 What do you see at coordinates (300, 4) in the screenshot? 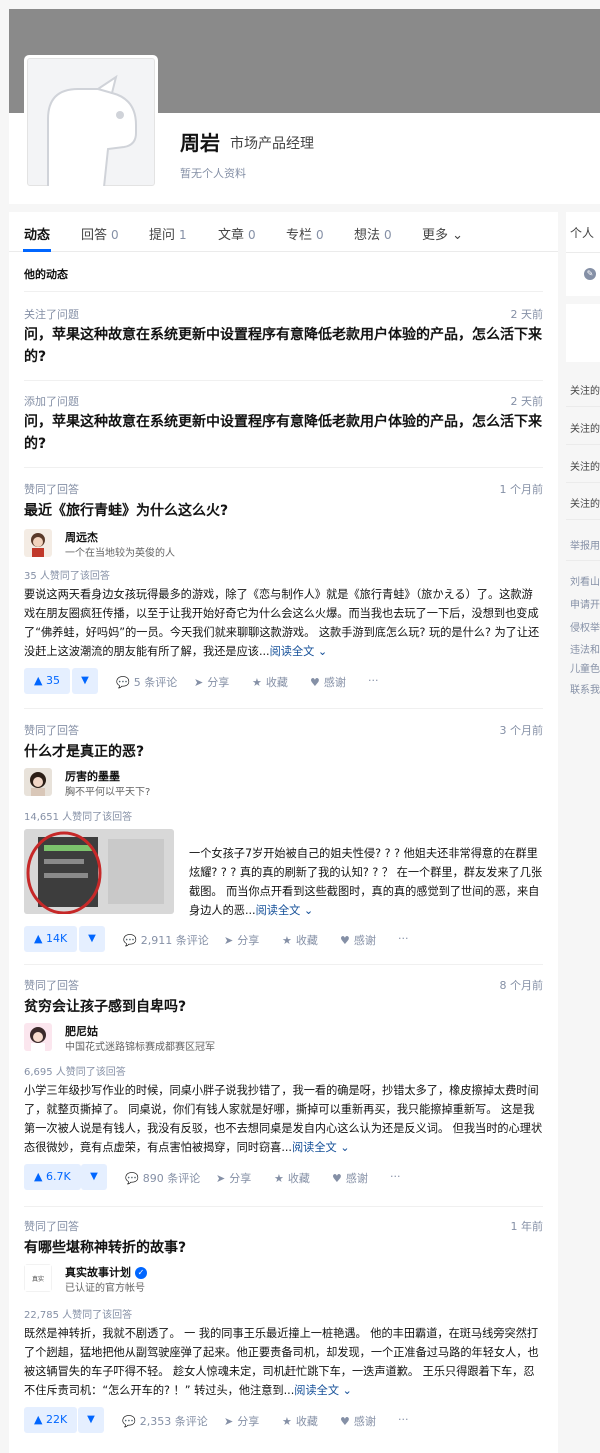
I see `page-background` at bounding box center [300, 4].